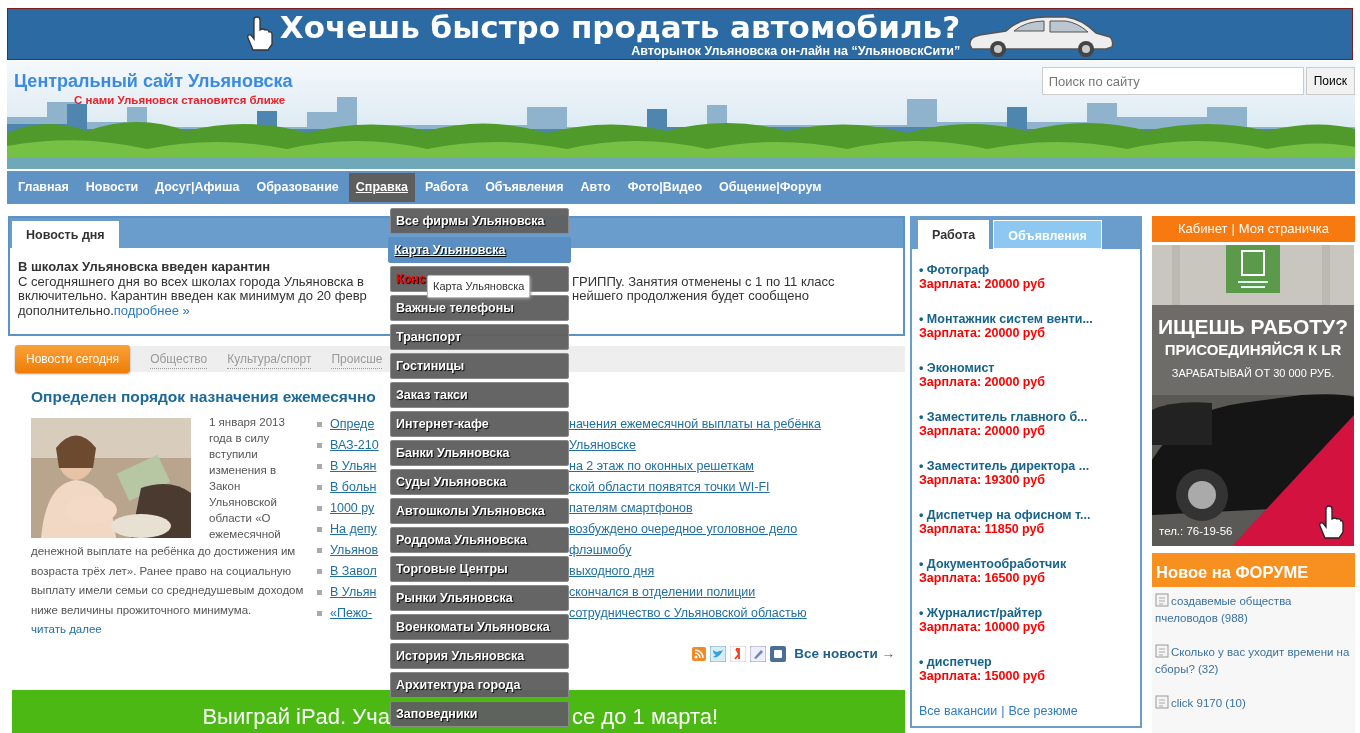 The width and height of the screenshot is (1360, 733). I want to click on news-text: дополнительно., so click(66, 310).